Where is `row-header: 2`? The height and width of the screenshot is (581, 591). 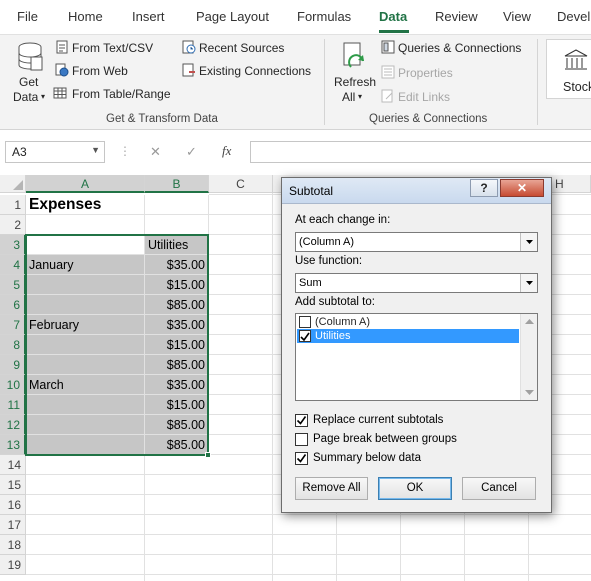
row-header: 2 is located at coordinates (13, 225).